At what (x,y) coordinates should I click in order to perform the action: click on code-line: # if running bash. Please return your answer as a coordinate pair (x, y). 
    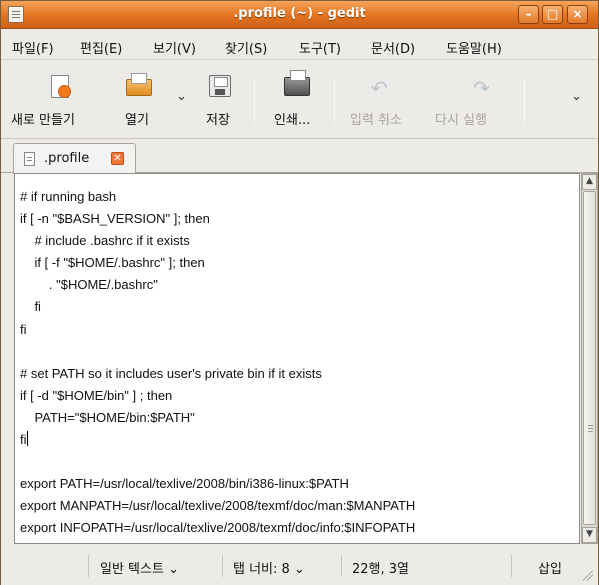
    Looking at the image, I should click on (217, 197).